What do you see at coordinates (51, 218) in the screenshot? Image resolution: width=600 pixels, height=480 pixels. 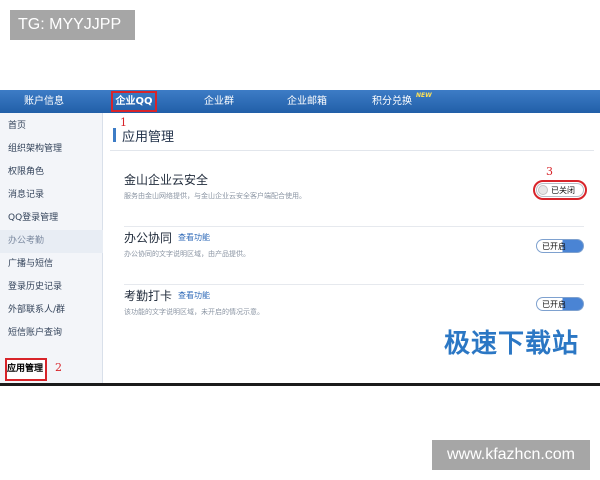 I see `sidebar-item-qq-login: QQ登录管理` at bounding box center [51, 218].